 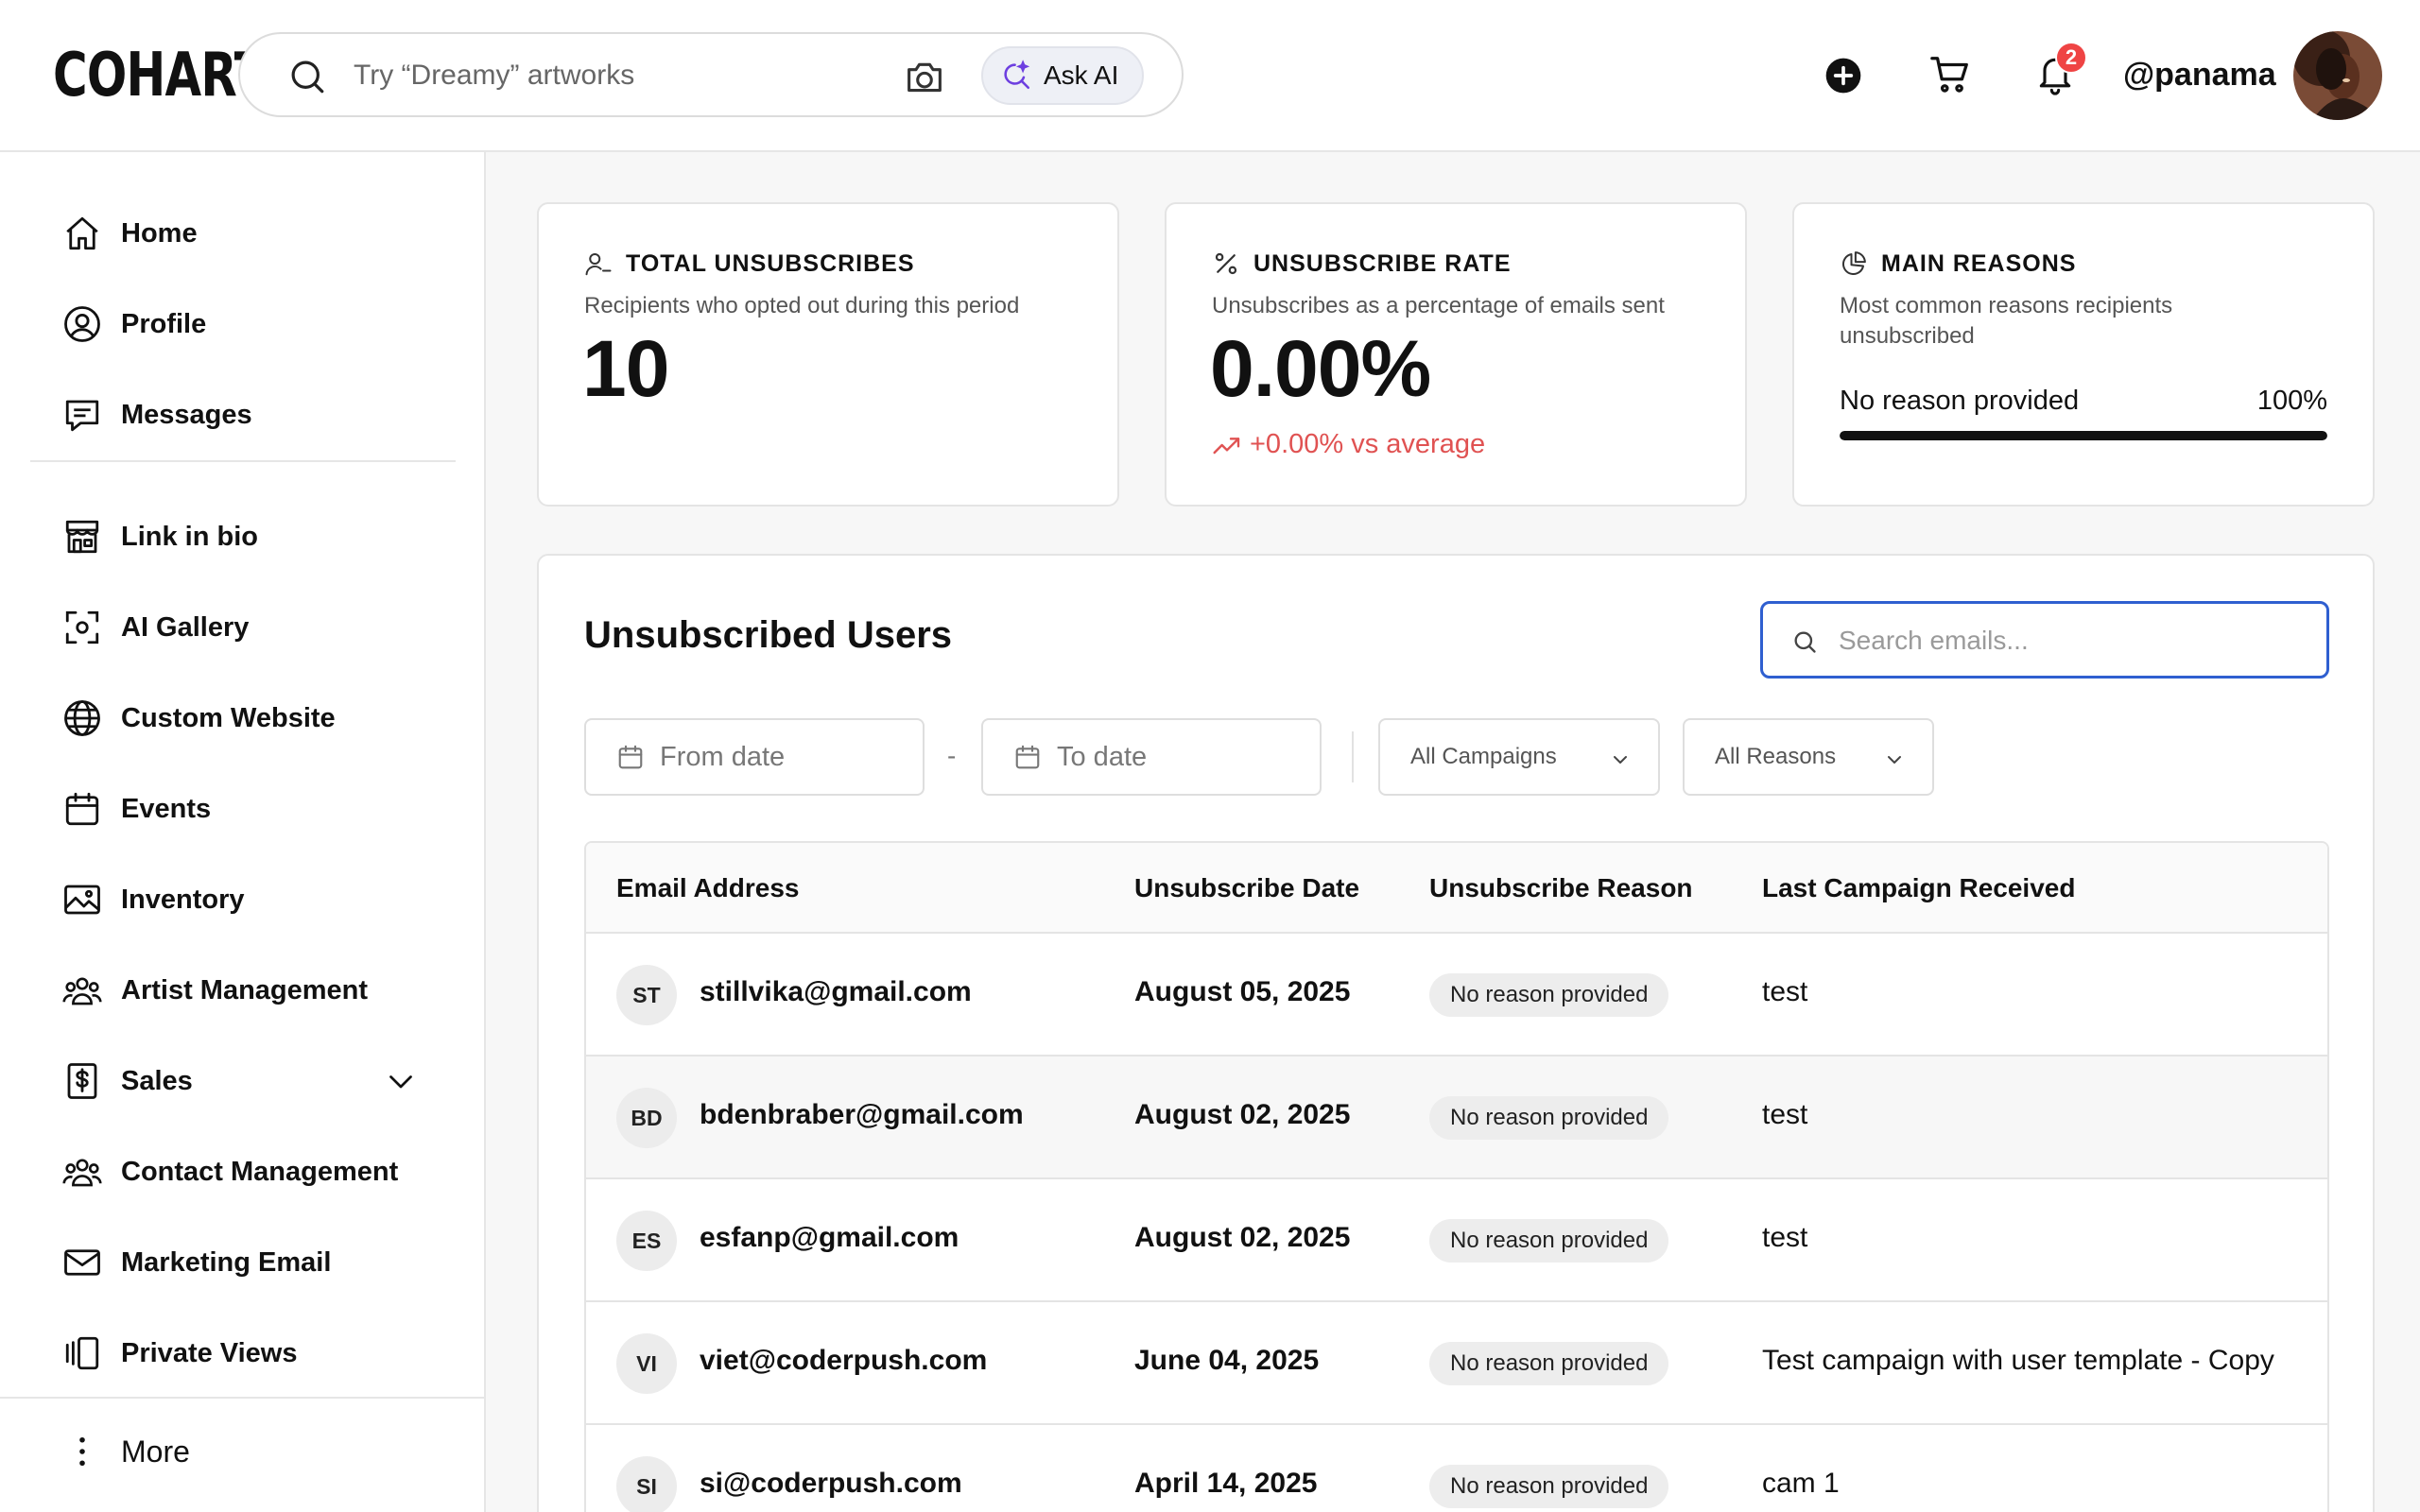 What do you see at coordinates (1210, 76) in the screenshot?
I see `top-header: COHART Ask AI 2 @panama` at bounding box center [1210, 76].